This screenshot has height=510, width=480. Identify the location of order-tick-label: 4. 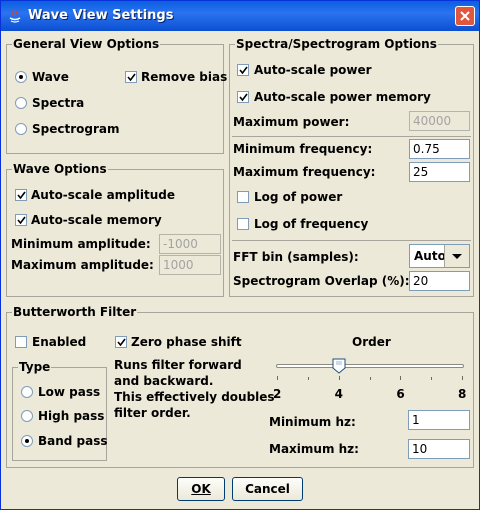
(339, 394).